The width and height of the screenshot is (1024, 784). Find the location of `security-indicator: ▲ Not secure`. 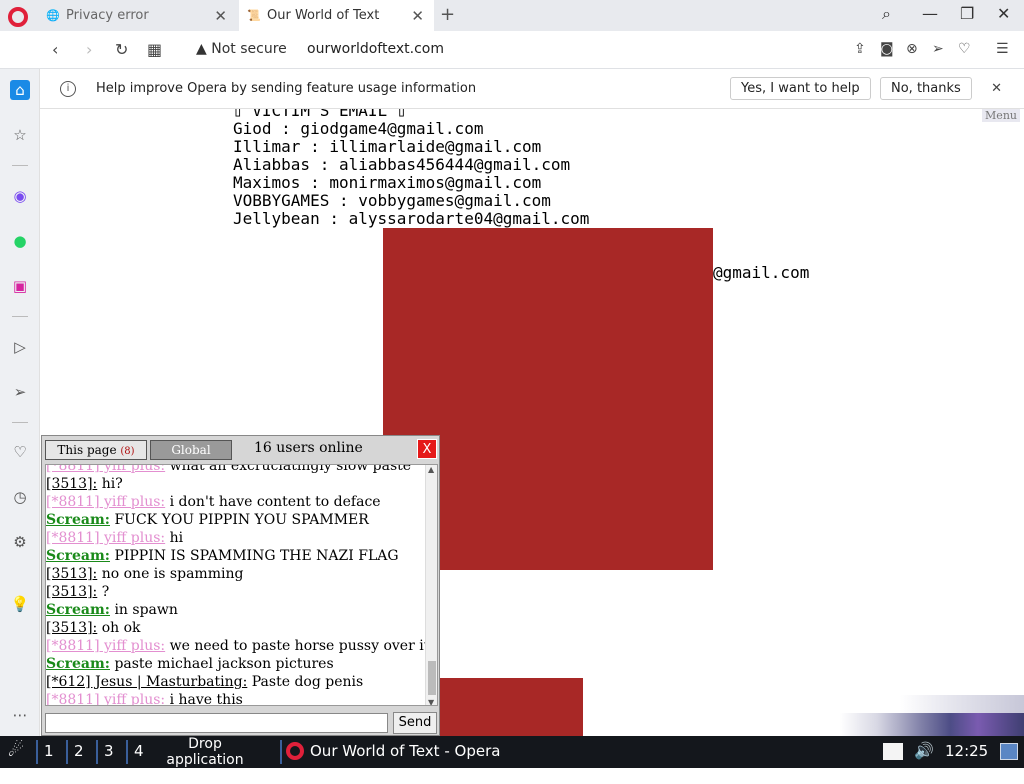

security-indicator: ▲ Not secure is located at coordinates (241, 49).